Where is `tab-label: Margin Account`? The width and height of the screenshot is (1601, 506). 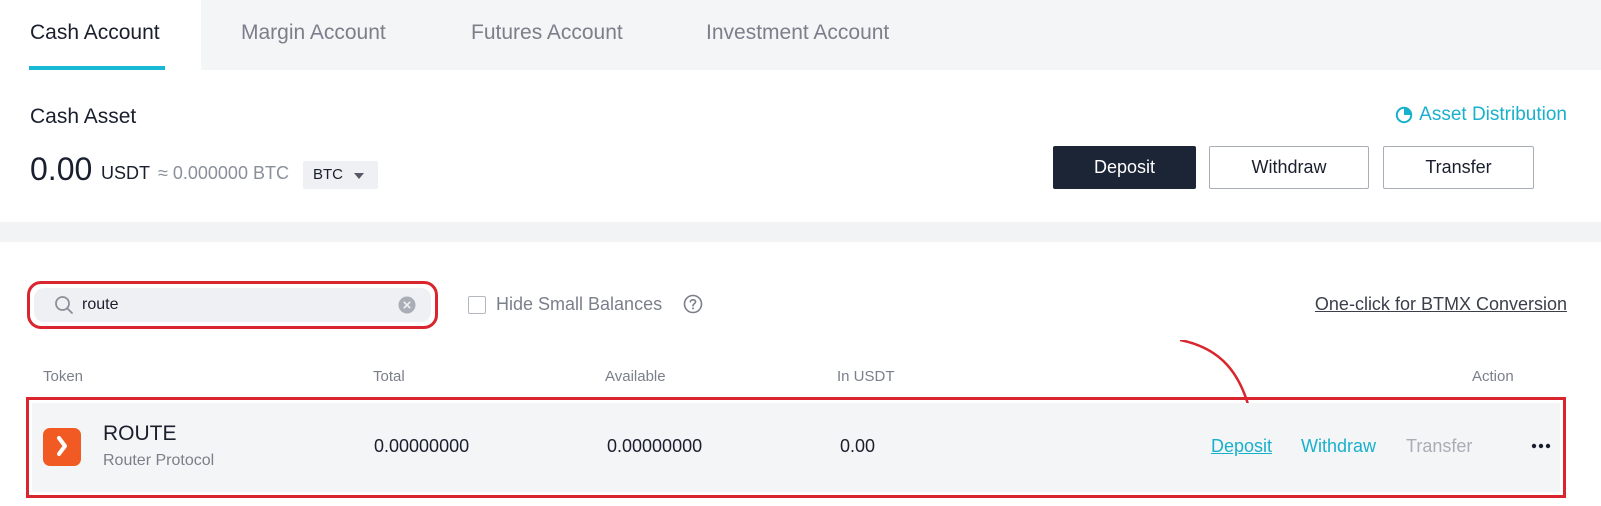 tab-label: Margin Account is located at coordinates (313, 32).